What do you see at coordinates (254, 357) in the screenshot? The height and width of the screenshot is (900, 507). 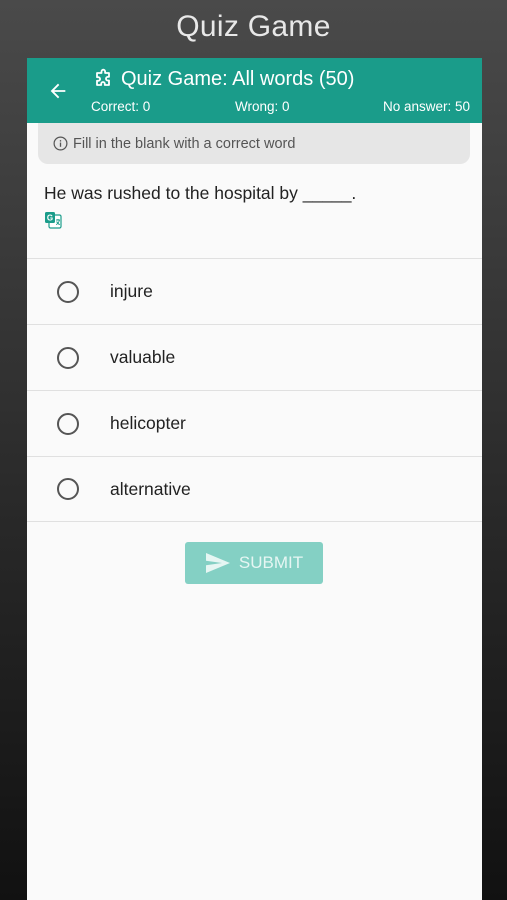 I see `option-row: valuable` at bounding box center [254, 357].